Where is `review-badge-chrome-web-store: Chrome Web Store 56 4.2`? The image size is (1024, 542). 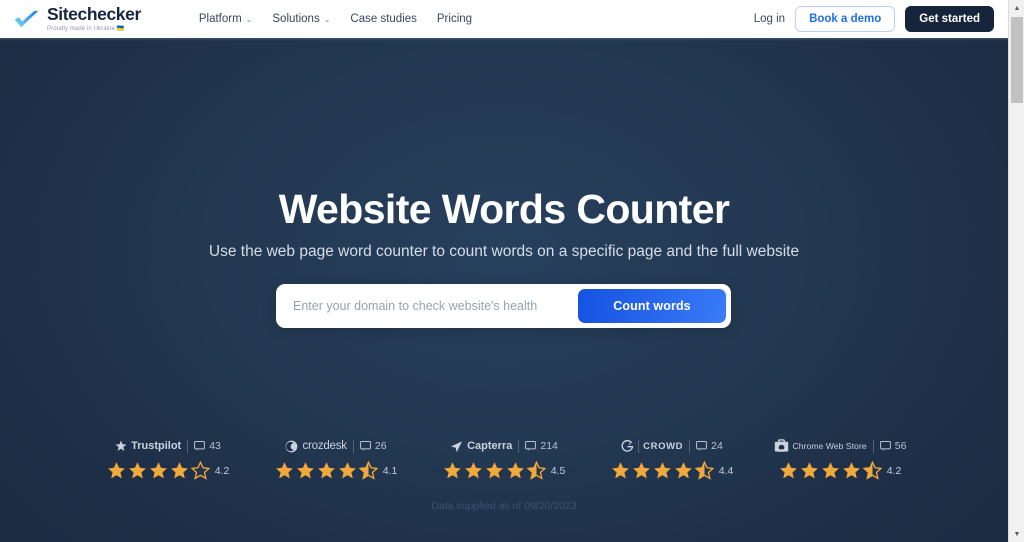 review-badge-chrome-web-store: Chrome Web Store 56 4.2 is located at coordinates (840, 459).